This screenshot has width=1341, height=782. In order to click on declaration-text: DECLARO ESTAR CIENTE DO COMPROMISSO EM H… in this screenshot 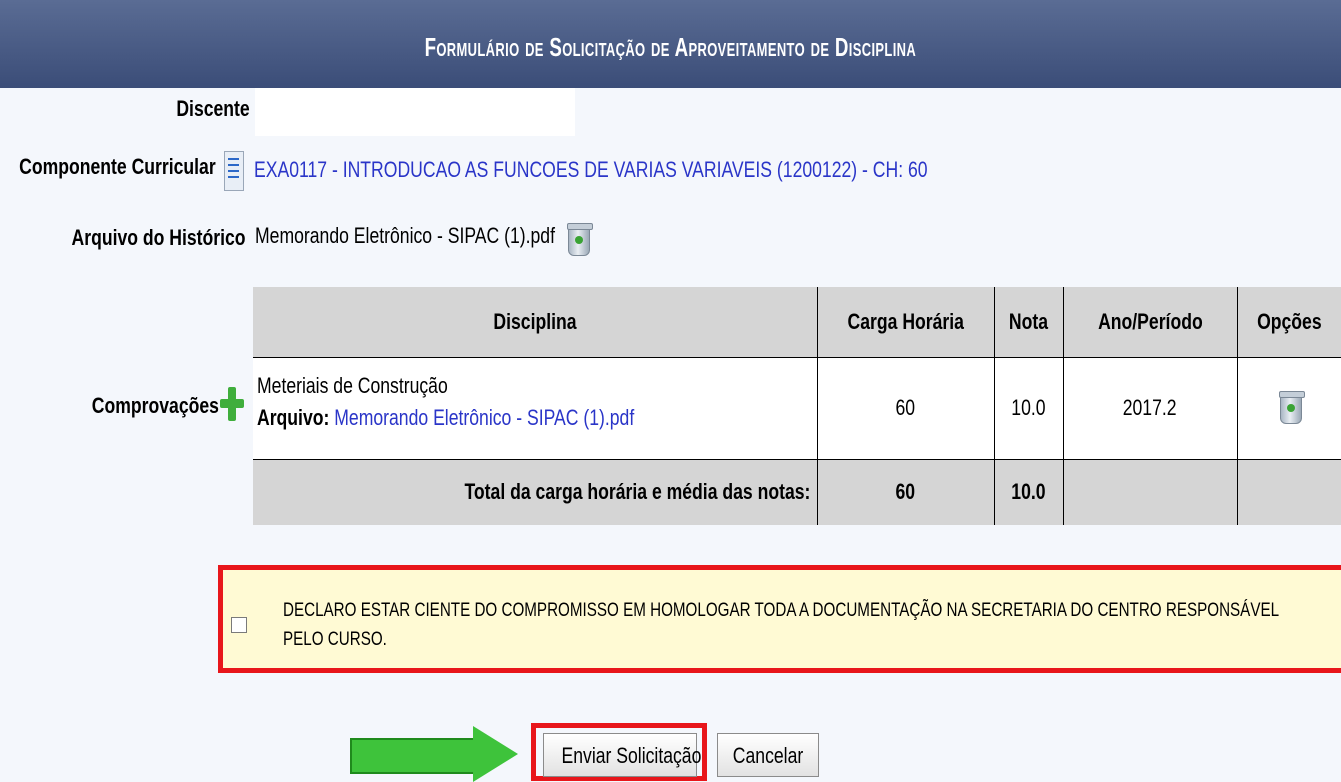, I will do `click(781, 625)`.